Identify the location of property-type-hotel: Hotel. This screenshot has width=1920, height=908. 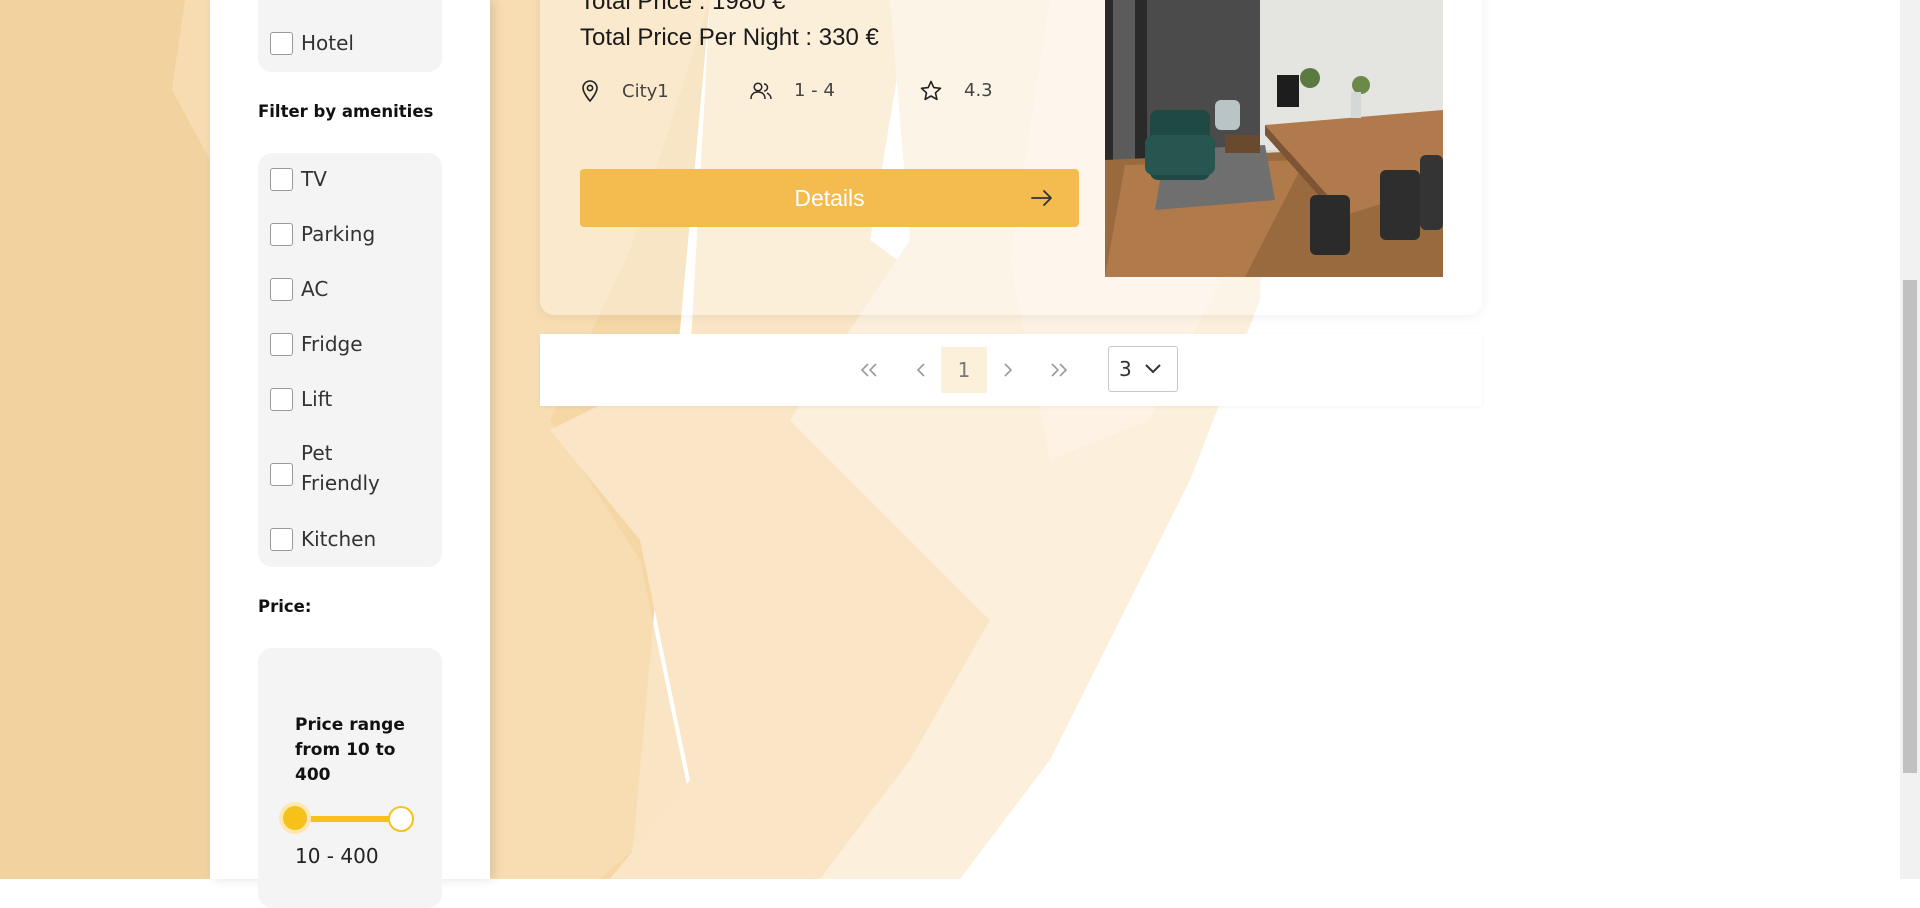
(312, 44).